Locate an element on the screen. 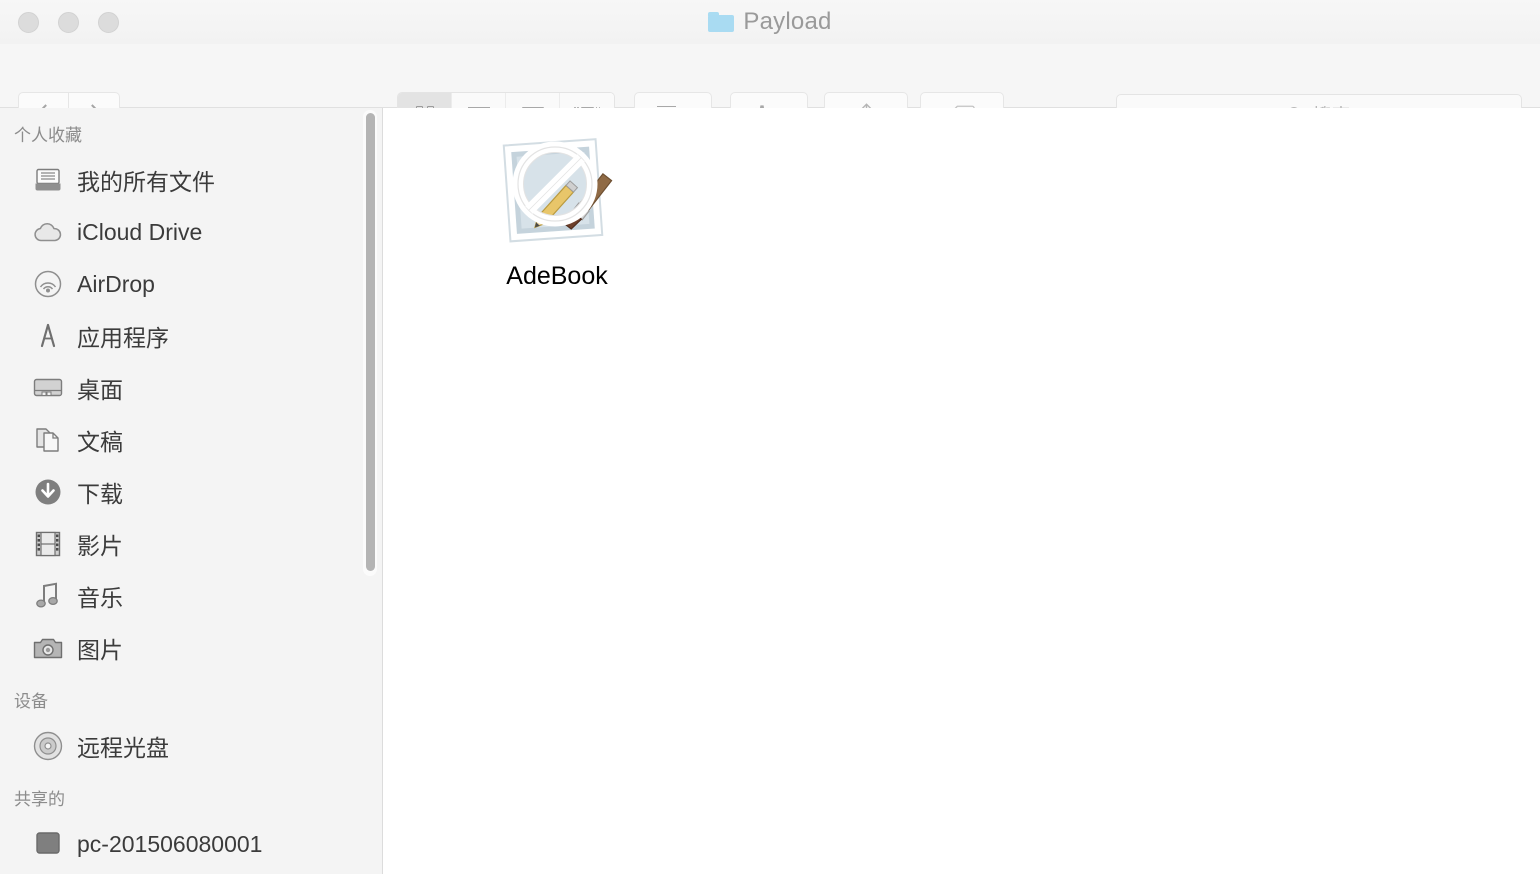 This screenshot has height=874, width=1540. window-title: Payload is located at coordinates (787, 21).